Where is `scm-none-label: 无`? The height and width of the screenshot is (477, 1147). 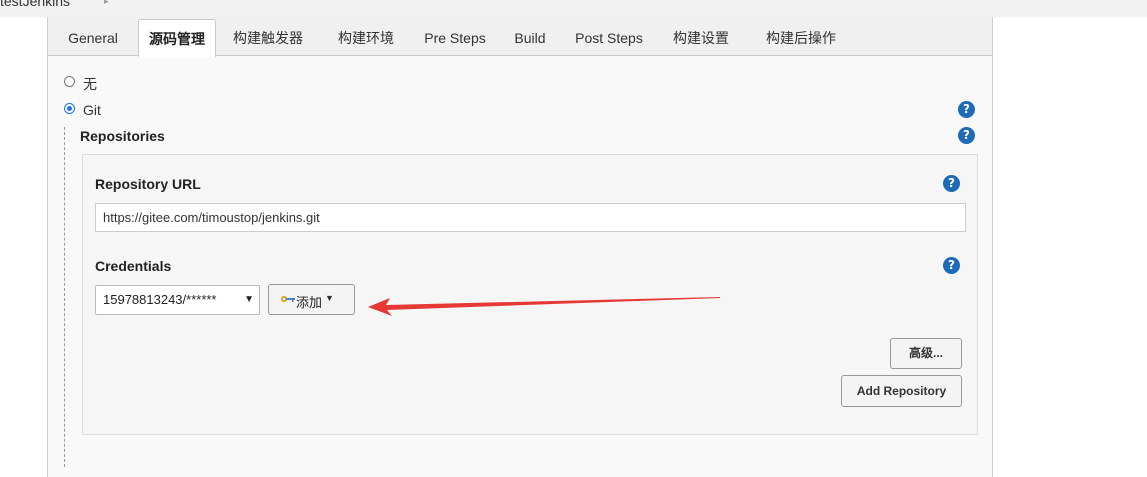 scm-none-label: 无 is located at coordinates (90, 84).